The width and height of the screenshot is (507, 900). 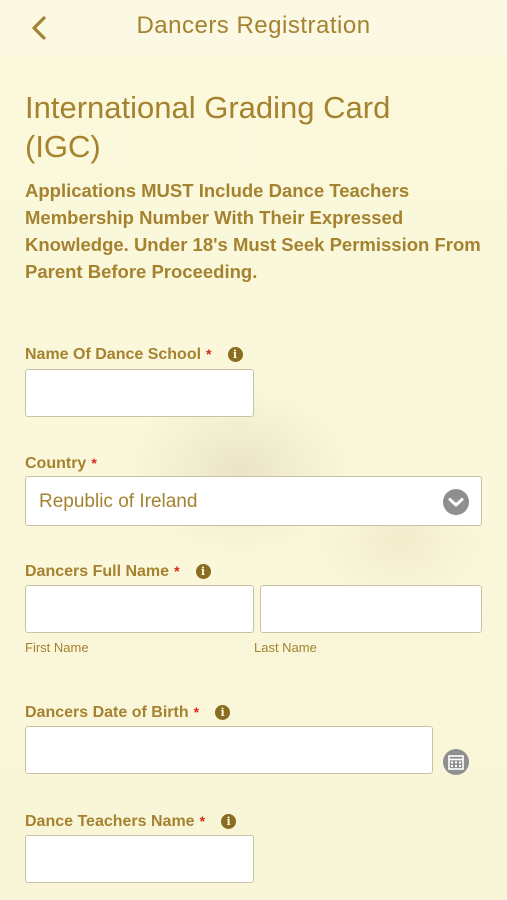 I want to click on dob-label-text: Dancers Date of Birth, so click(x=107, y=712).